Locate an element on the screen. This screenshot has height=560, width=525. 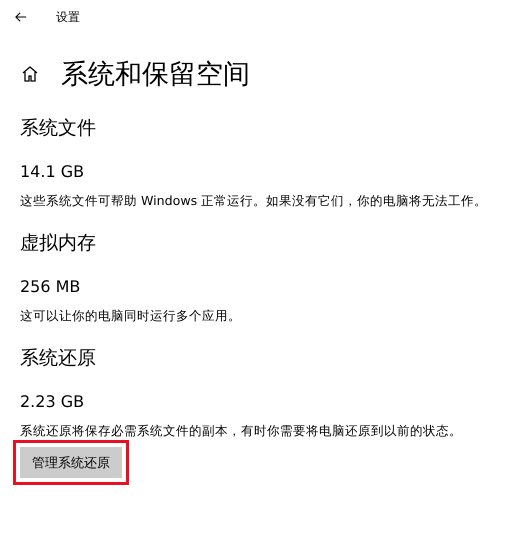
back-arrow-icon is located at coordinates (21, 17).